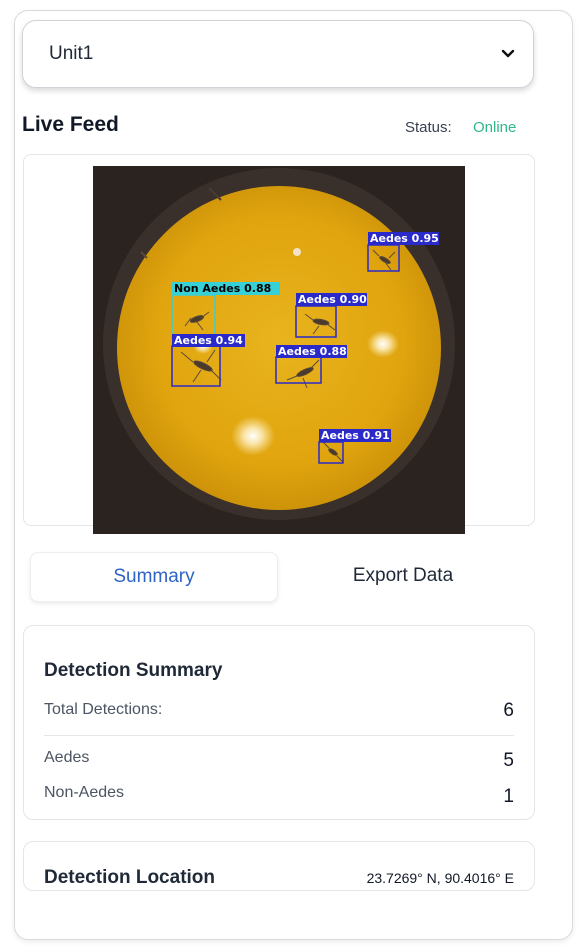  What do you see at coordinates (279, 735) in the screenshot?
I see `divider` at bounding box center [279, 735].